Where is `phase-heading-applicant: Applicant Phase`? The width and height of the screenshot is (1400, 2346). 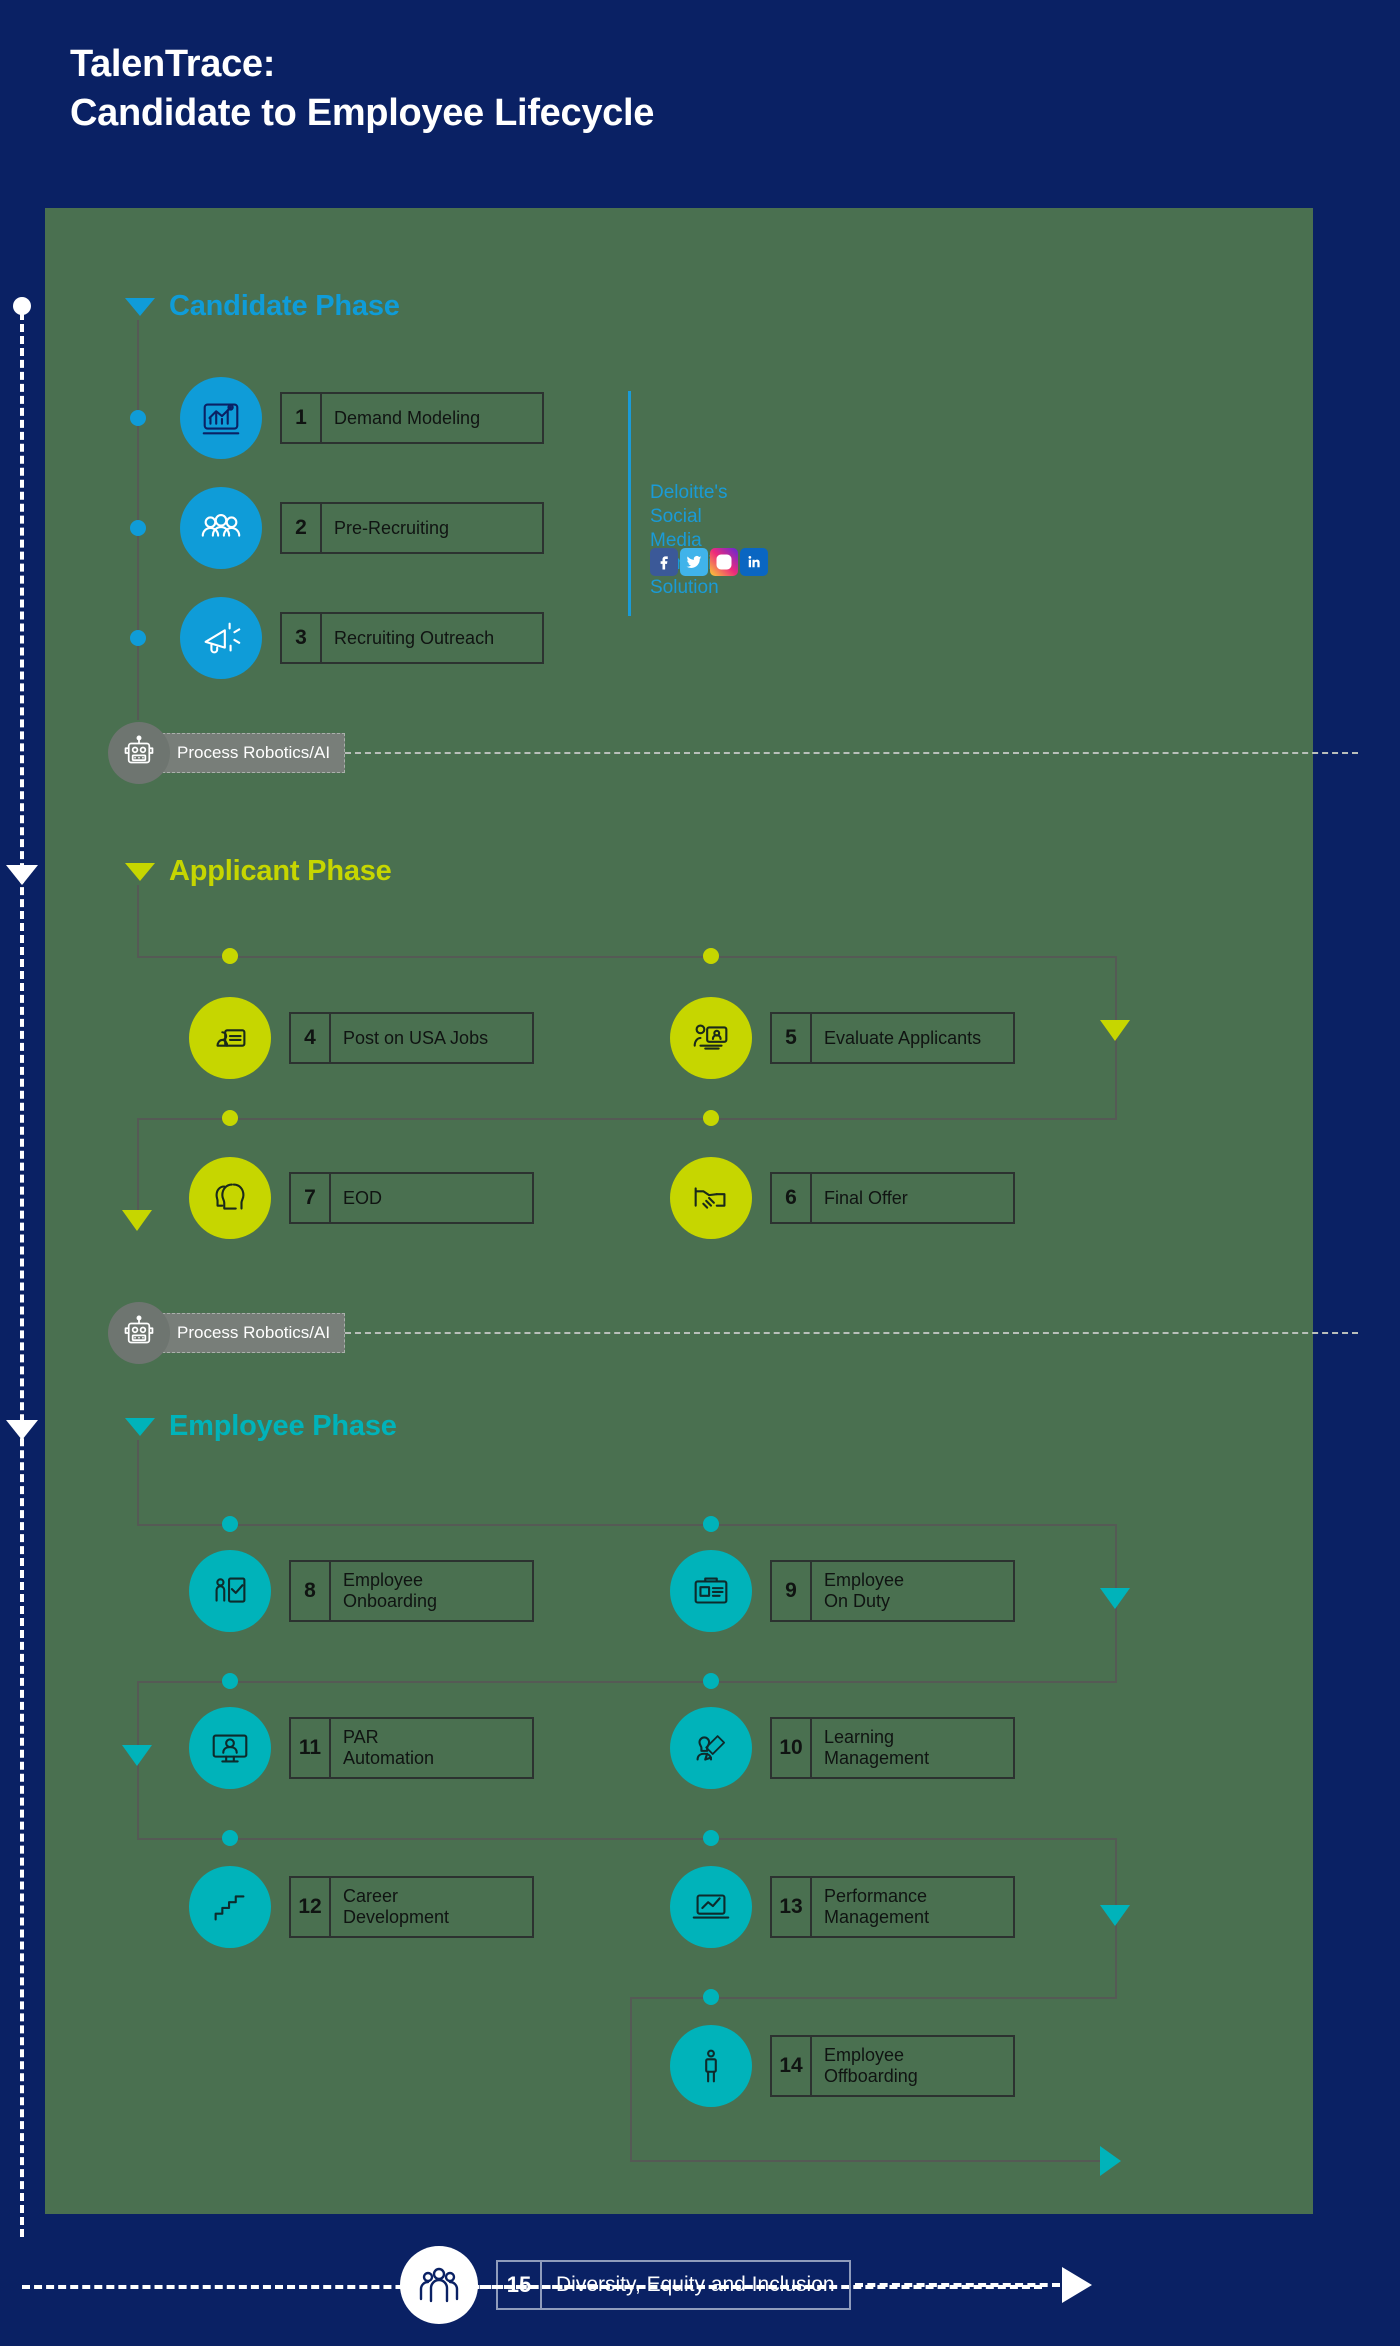
phase-heading-applicant: Applicant Phase is located at coordinates (258, 871).